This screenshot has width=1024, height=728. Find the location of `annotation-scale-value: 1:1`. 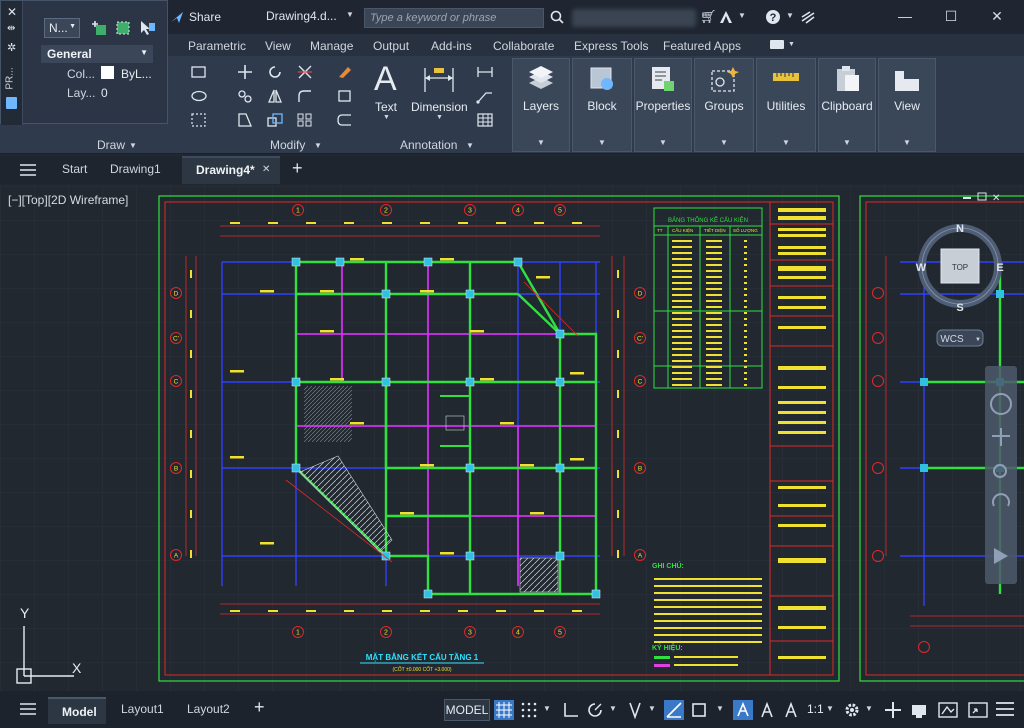

annotation-scale-value: 1:1 is located at coordinates (815, 709).